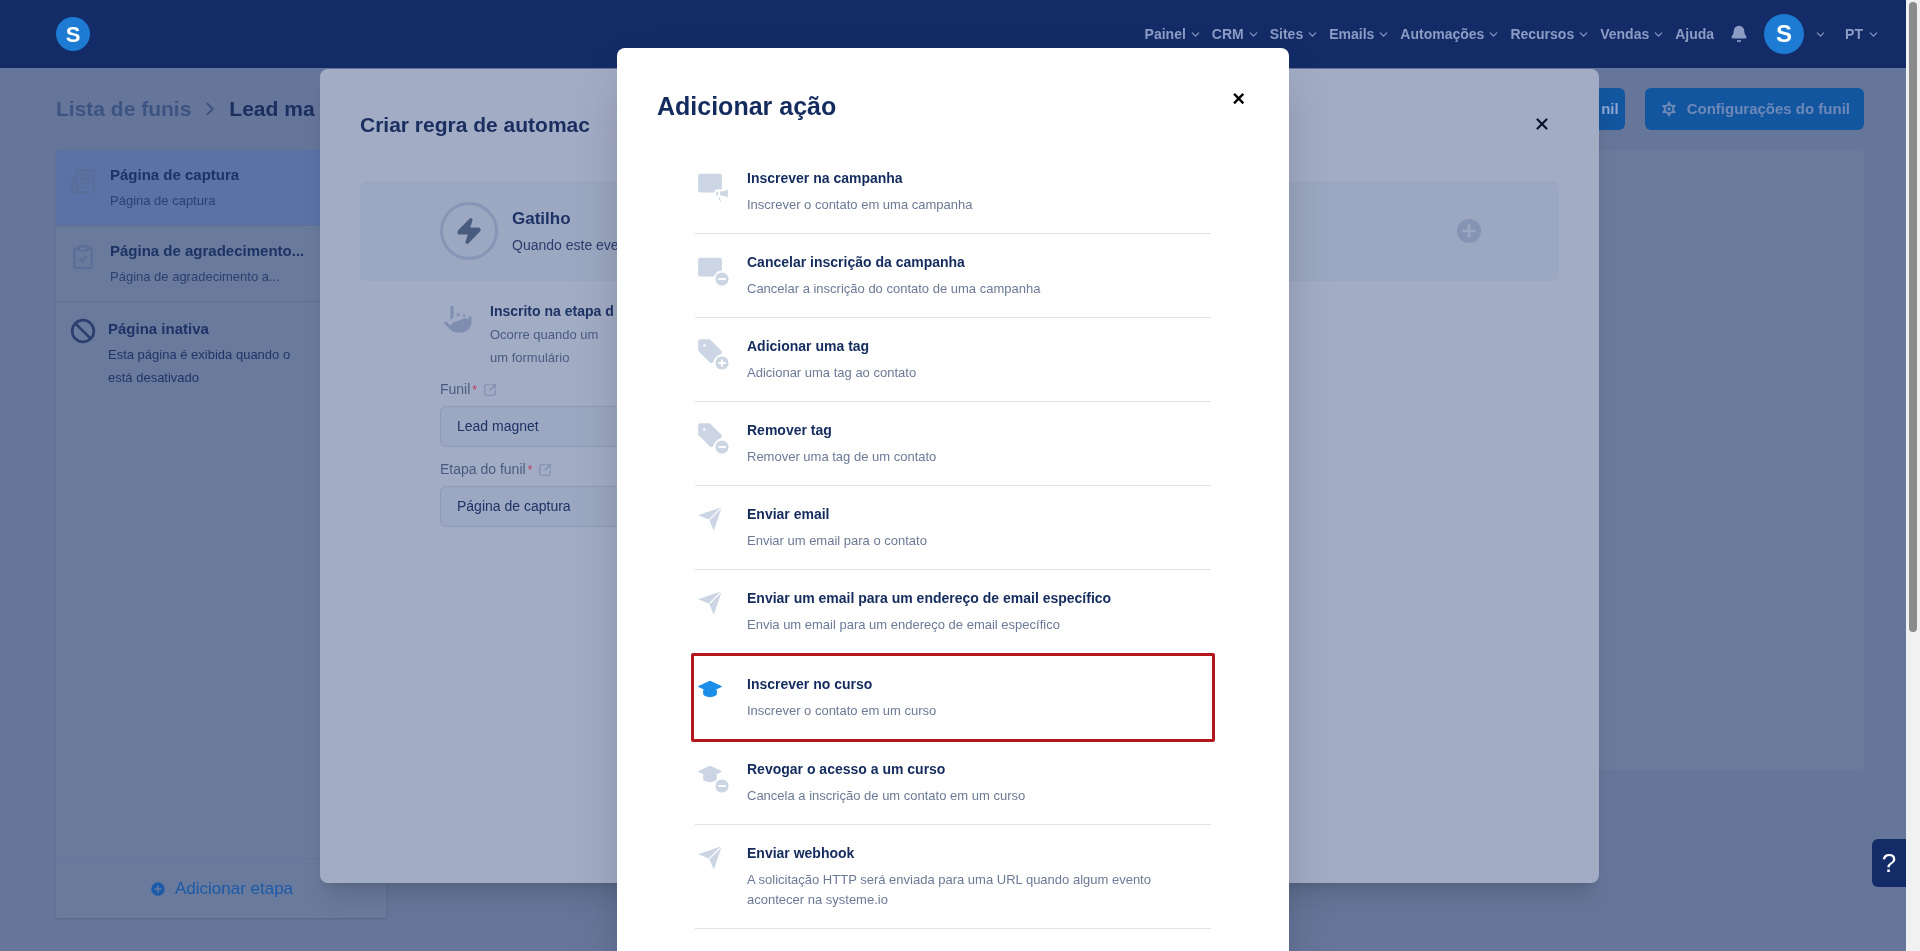 The width and height of the screenshot is (1920, 951). What do you see at coordinates (894, 288) in the screenshot?
I see `action-description: Cancelar a inscrição do contato de uma campanha` at bounding box center [894, 288].